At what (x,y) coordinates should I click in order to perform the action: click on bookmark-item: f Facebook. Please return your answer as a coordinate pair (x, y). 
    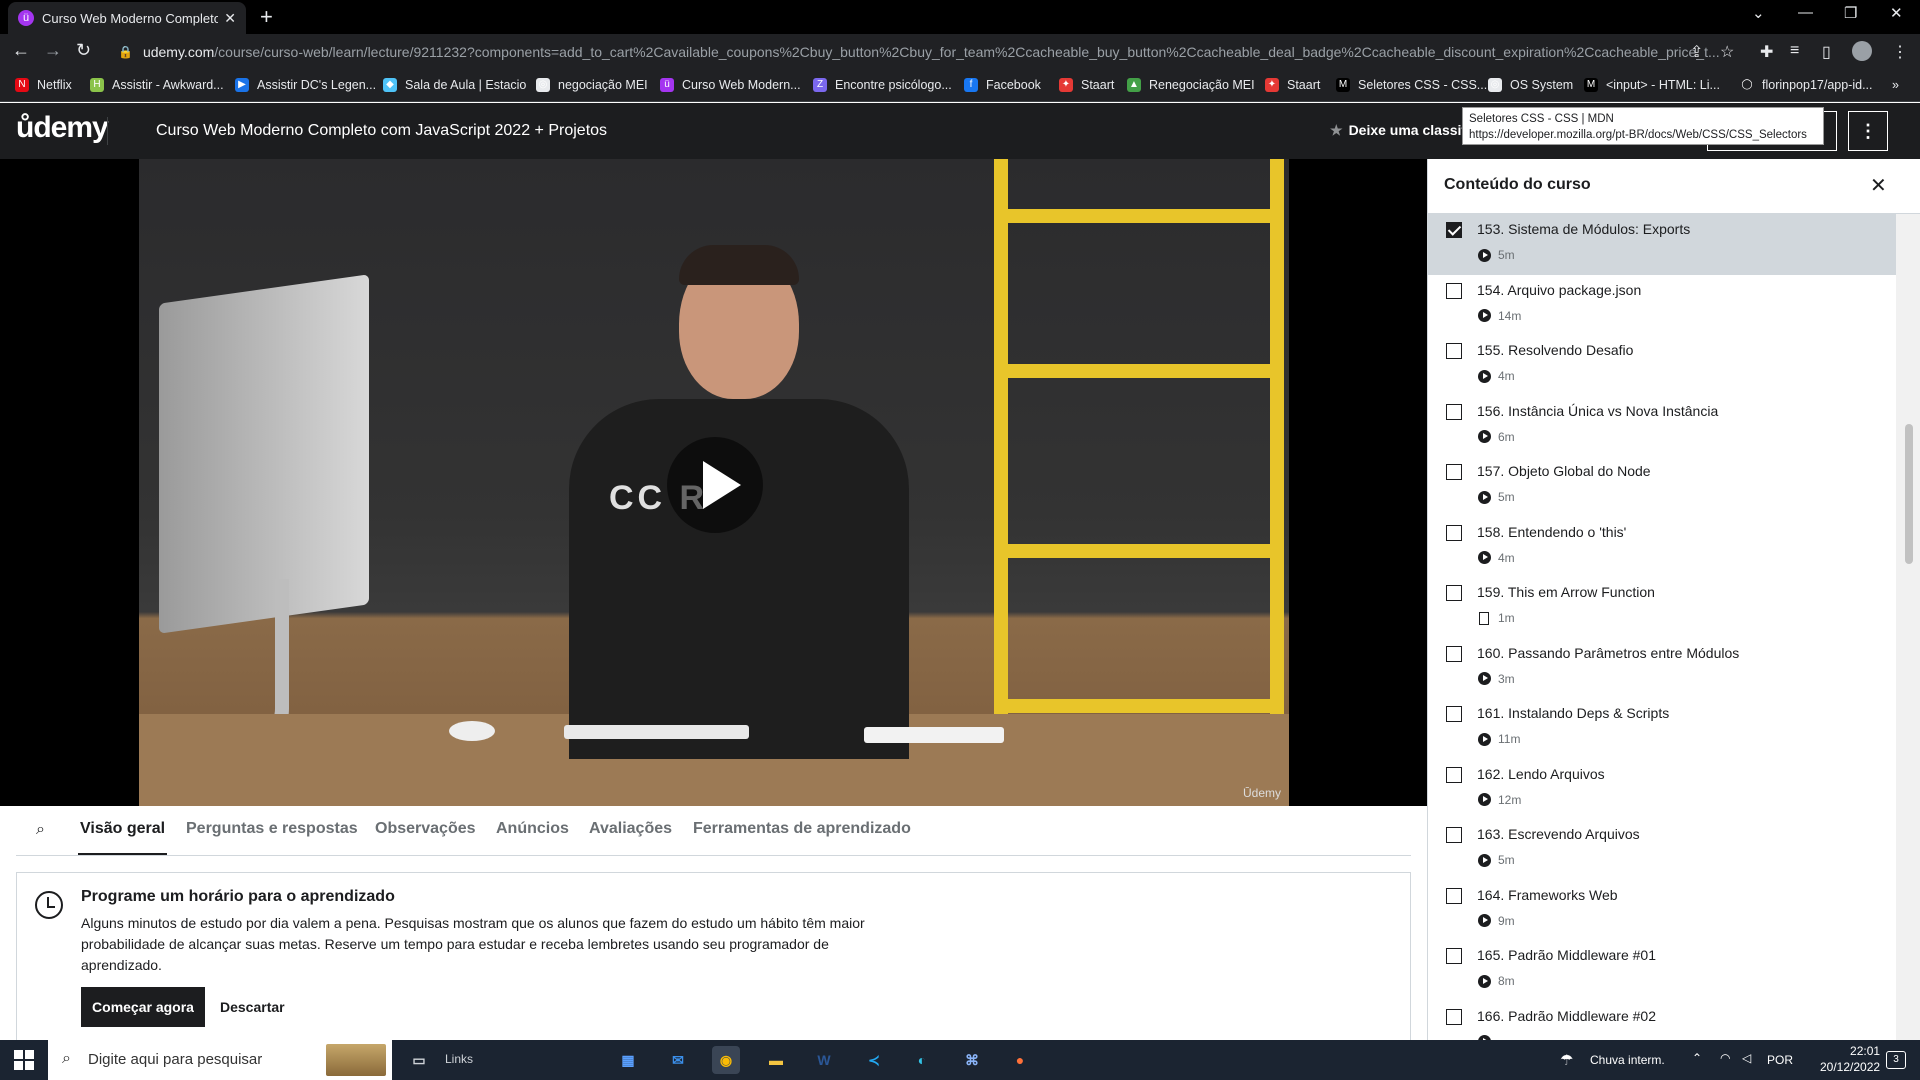
    Looking at the image, I should click on (1002, 85).